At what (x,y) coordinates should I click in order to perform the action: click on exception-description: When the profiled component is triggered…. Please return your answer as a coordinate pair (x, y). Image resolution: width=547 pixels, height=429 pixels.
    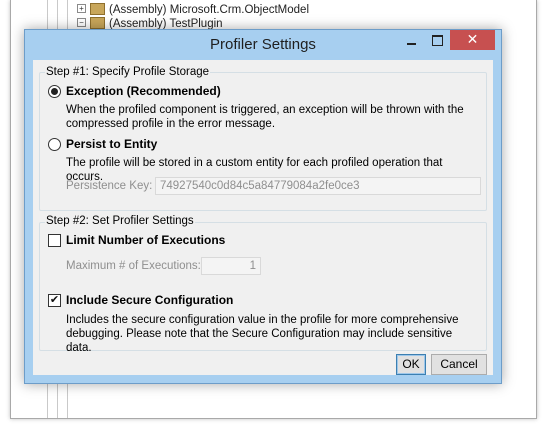
    Looking at the image, I should click on (265, 117).